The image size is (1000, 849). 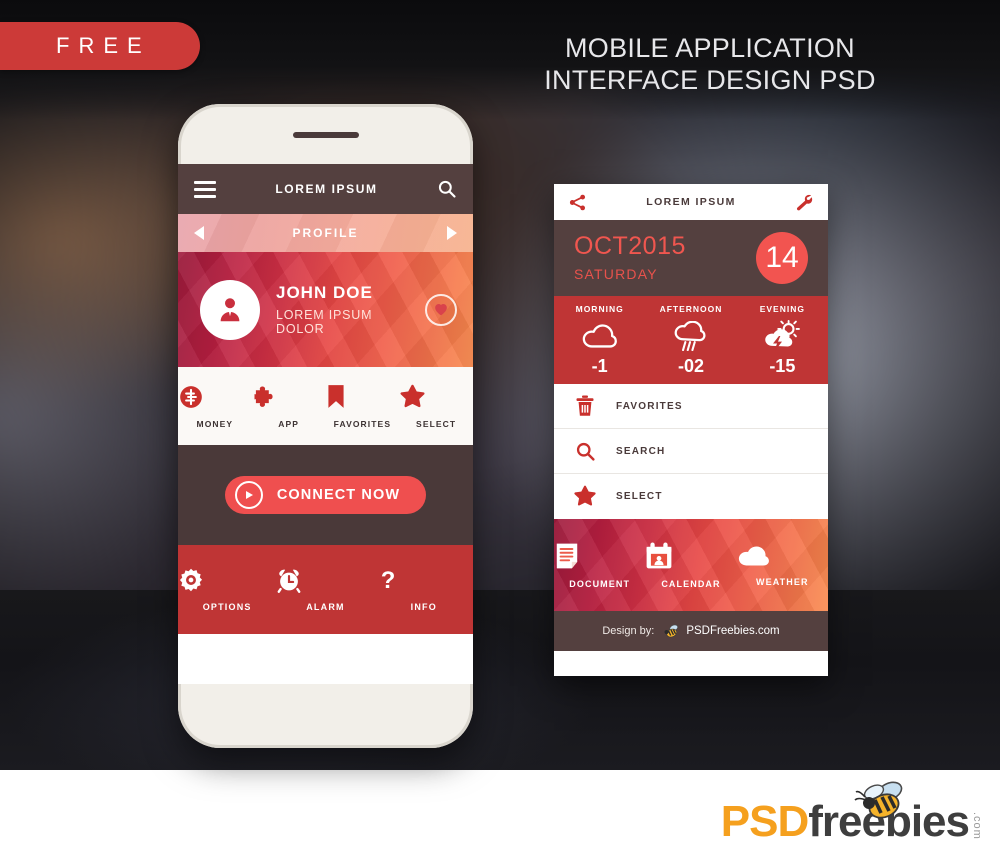 I want to click on rain-cloud-icon, so click(x=690, y=335).